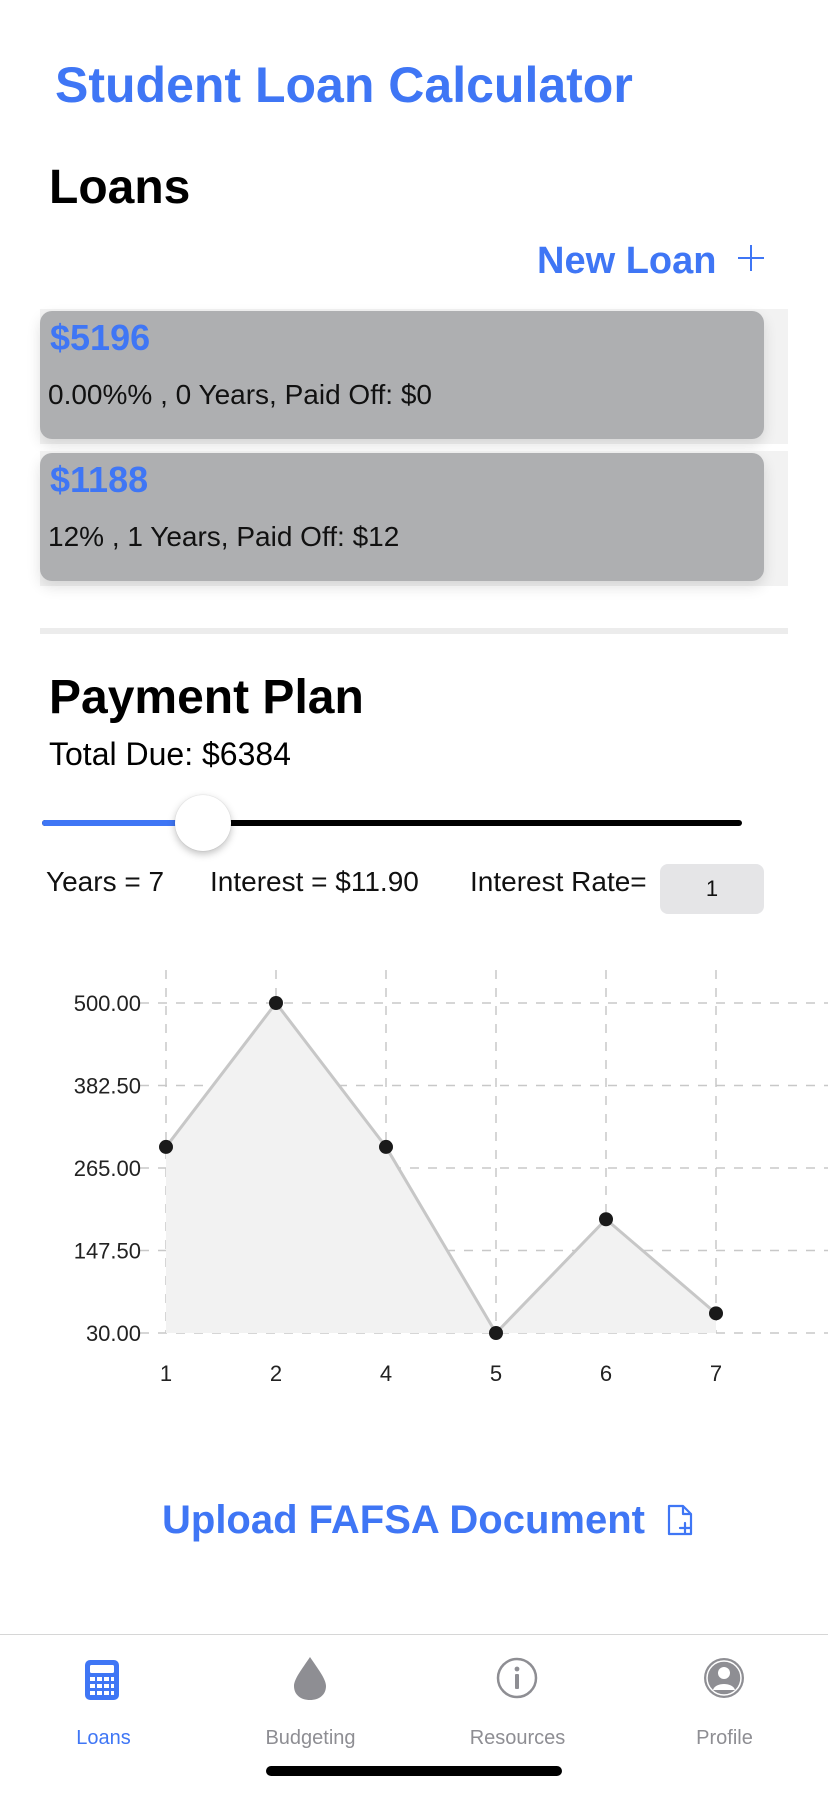  I want to click on loan-details: 12% , 1 Years, Paid Off: $12, so click(224, 536).